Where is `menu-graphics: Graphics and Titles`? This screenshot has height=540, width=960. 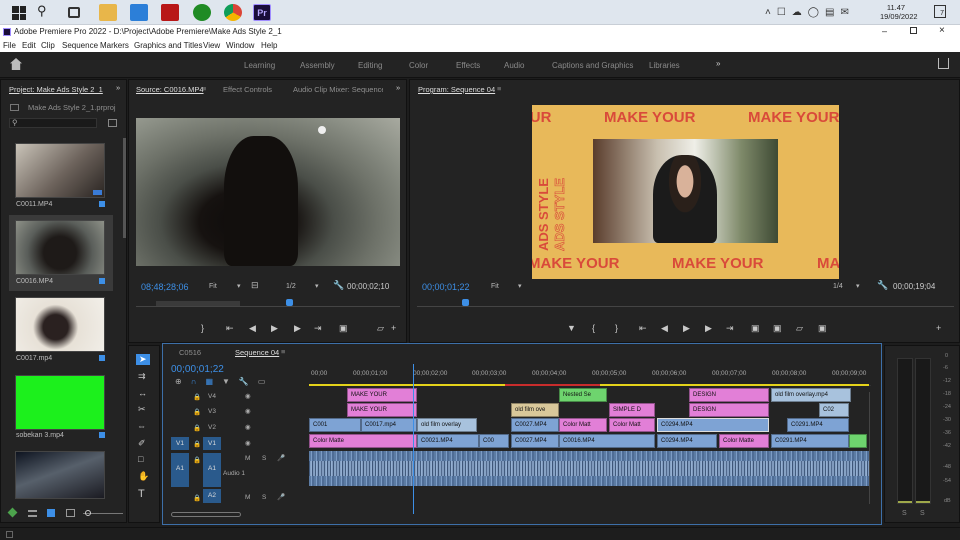 menu-graphics: Graphics and Titles is located at coordinates (168, 45).